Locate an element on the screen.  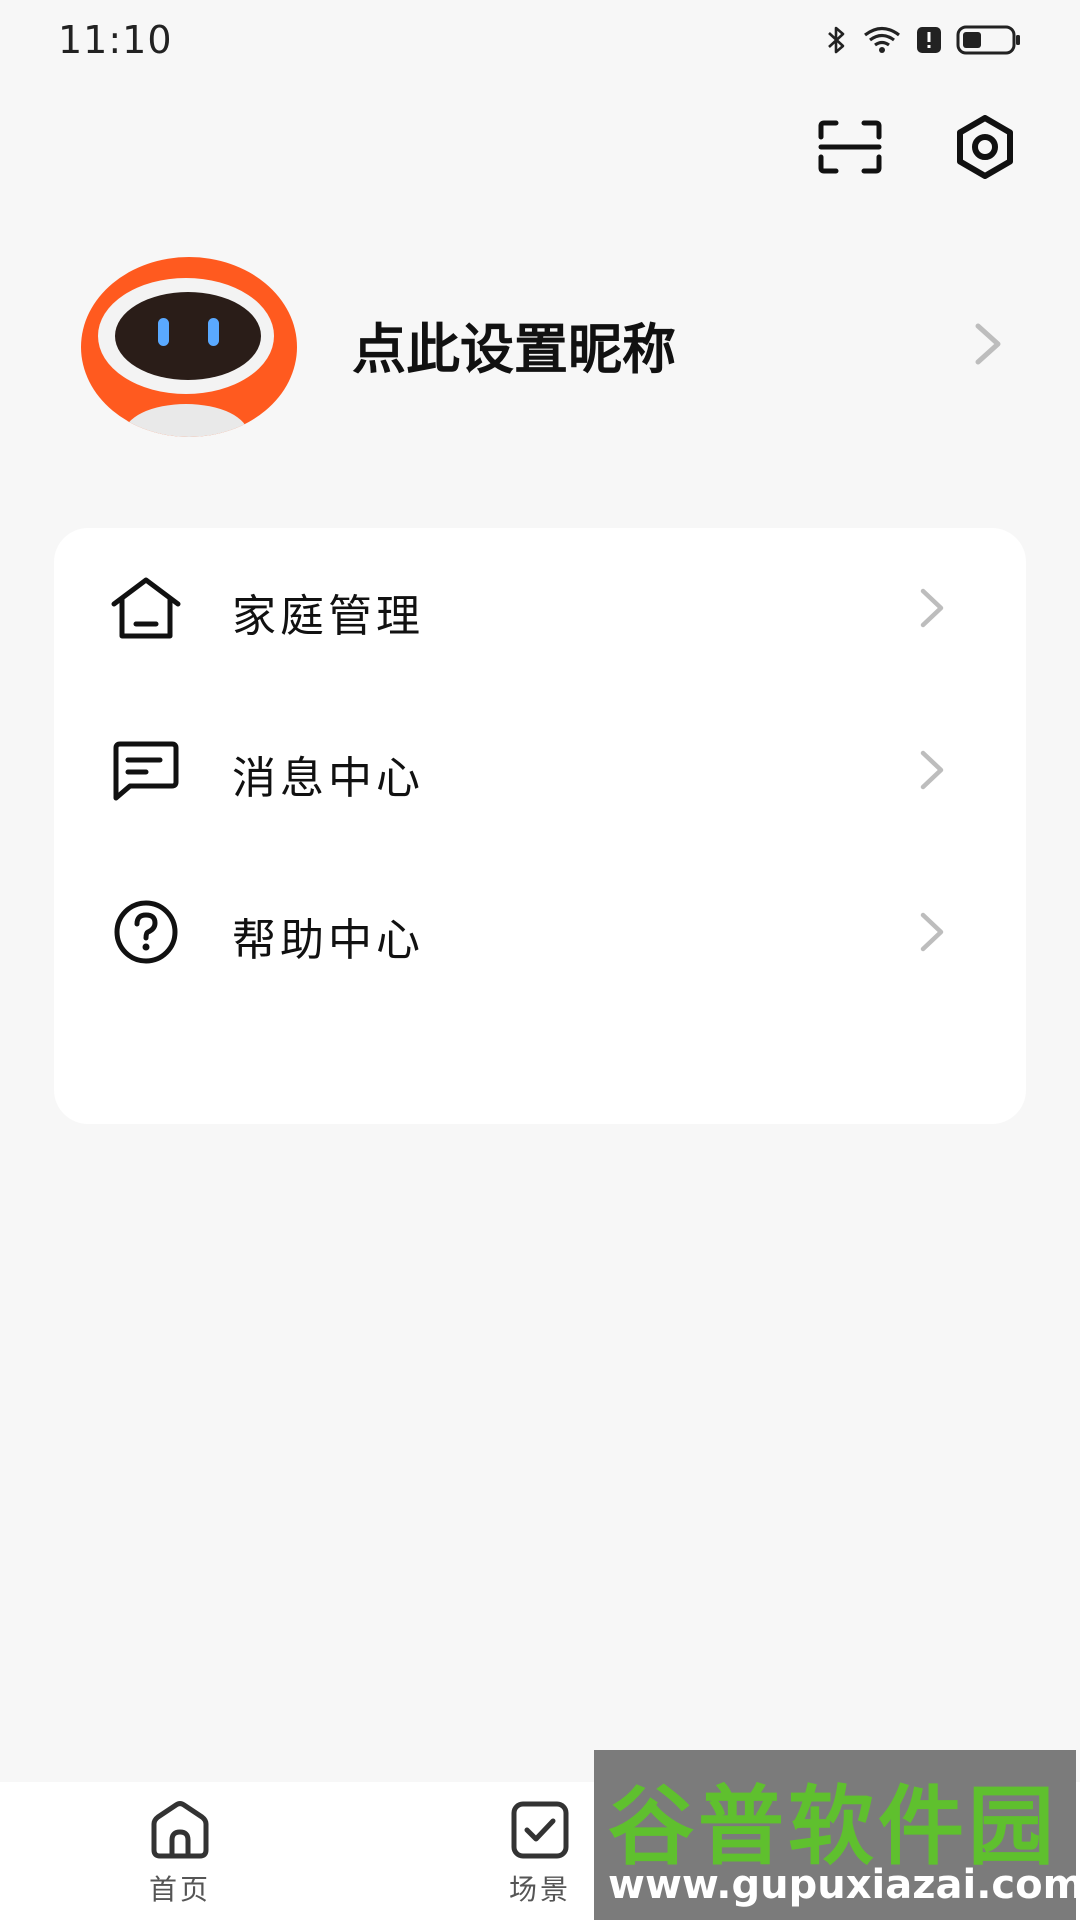
scan-icon is located at coordinates (850, 147).